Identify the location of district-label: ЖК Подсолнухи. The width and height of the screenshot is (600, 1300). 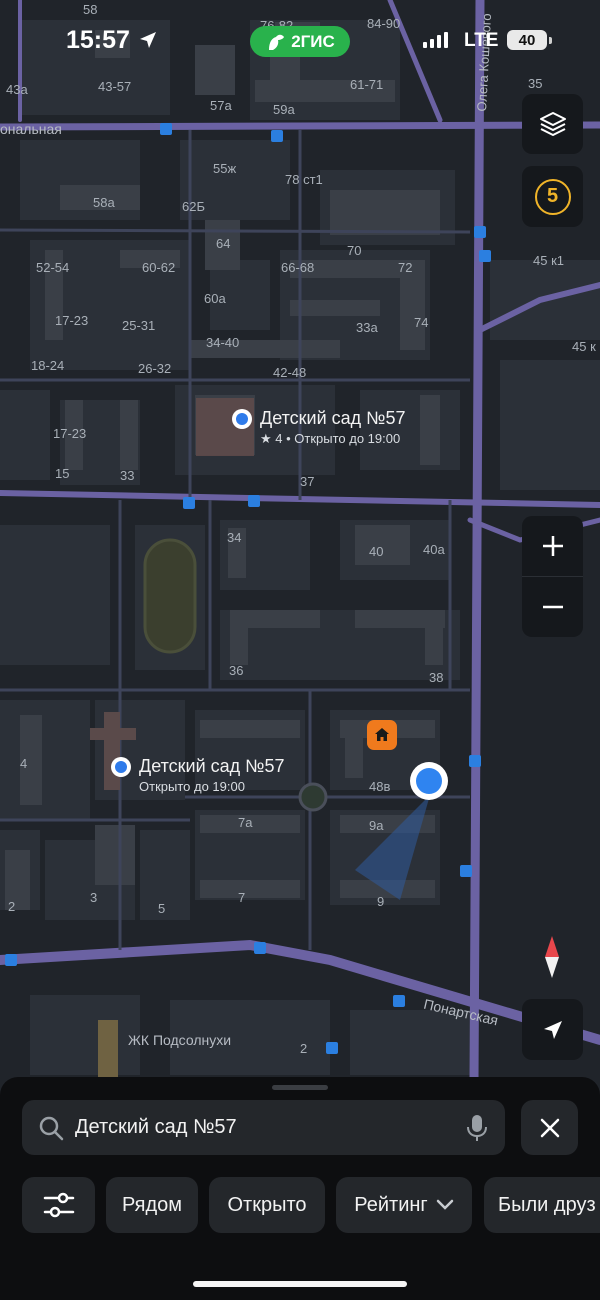
(180, 1040).